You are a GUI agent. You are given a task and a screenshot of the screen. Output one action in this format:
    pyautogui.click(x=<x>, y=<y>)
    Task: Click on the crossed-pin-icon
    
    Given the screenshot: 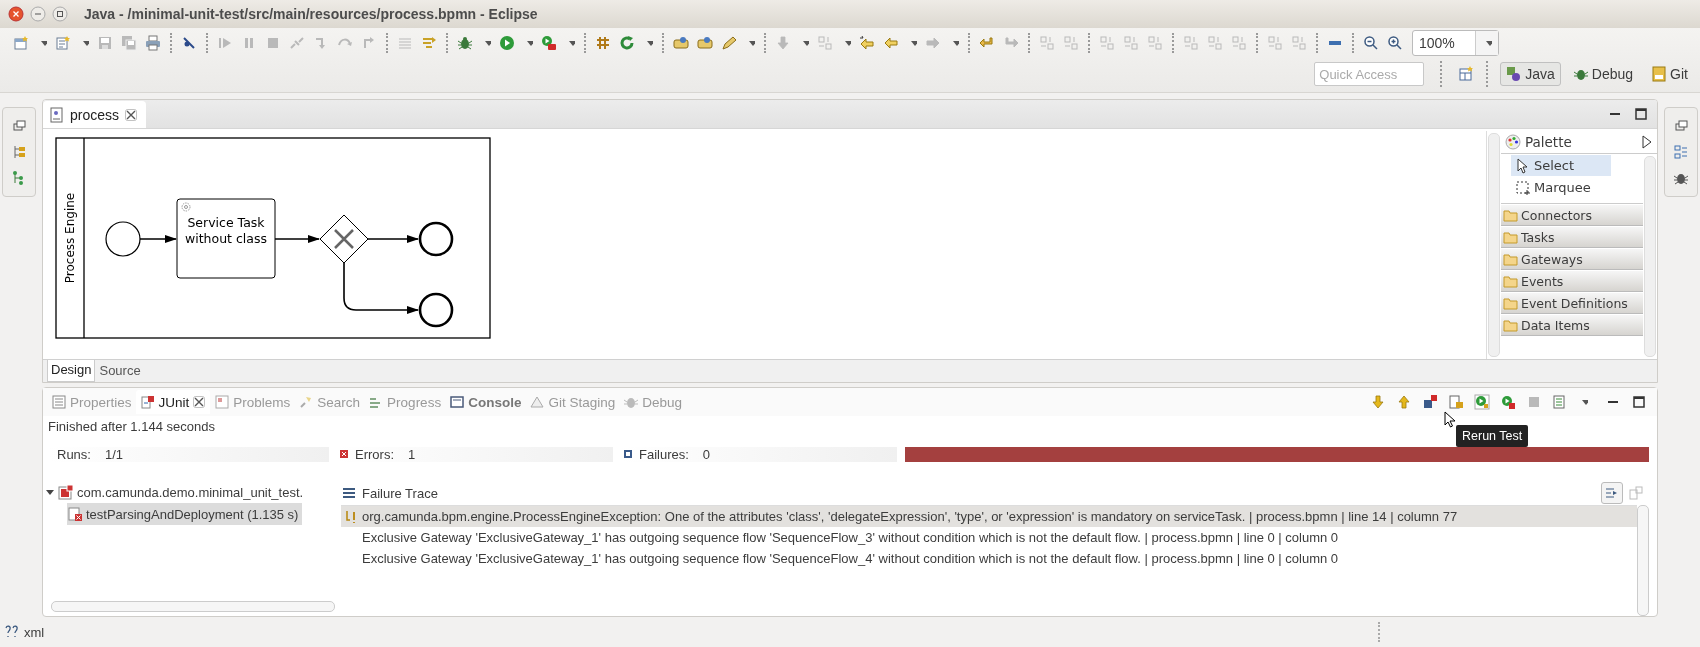 What is the action you would take?
    pyautogui.click(x=189, y=43)
    